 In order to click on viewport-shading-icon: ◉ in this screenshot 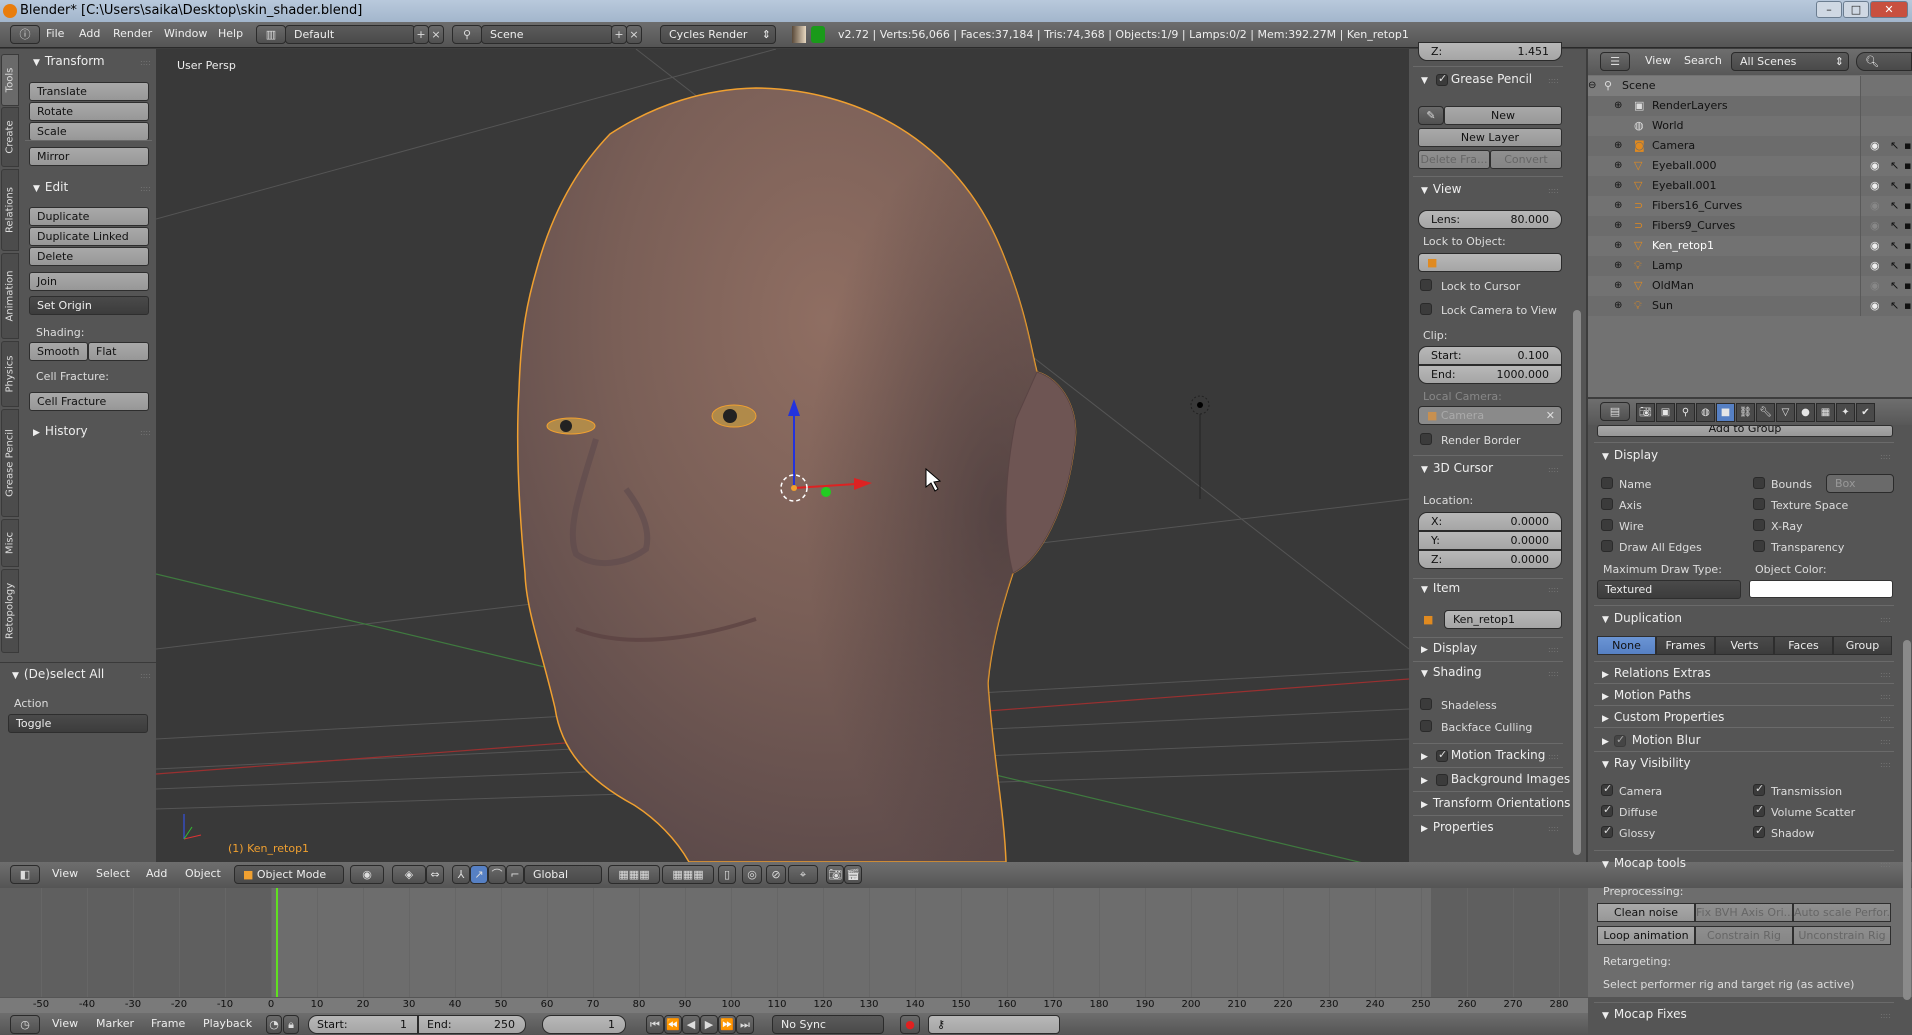, I will do `click(367, 874)`.